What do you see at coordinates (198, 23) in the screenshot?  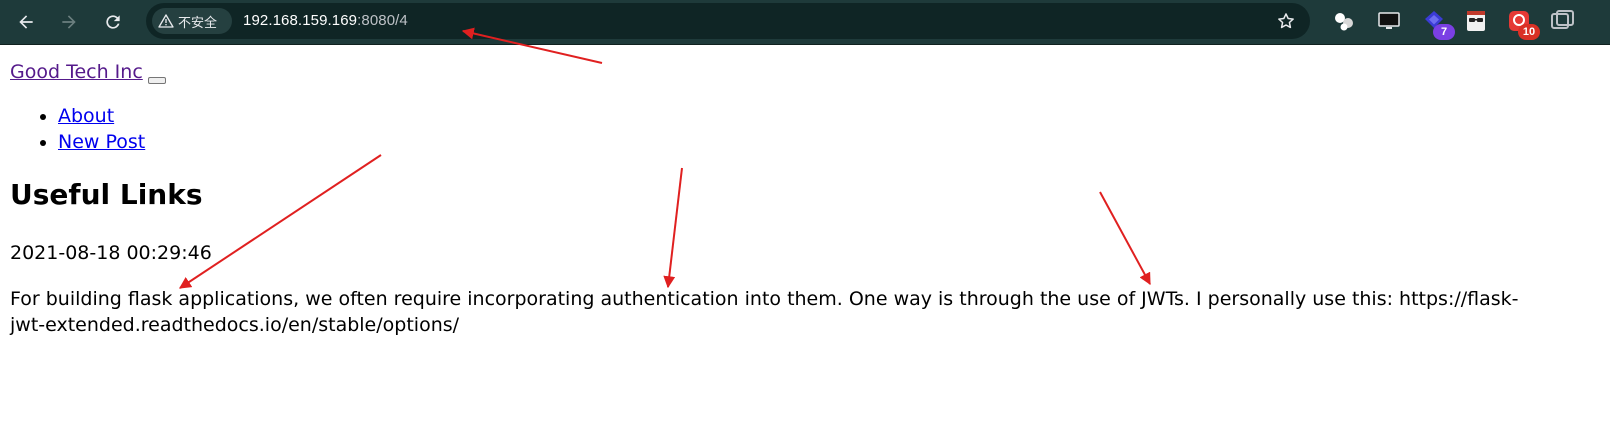 I see `security-label: 不安全` at bounding box center [198, 23].